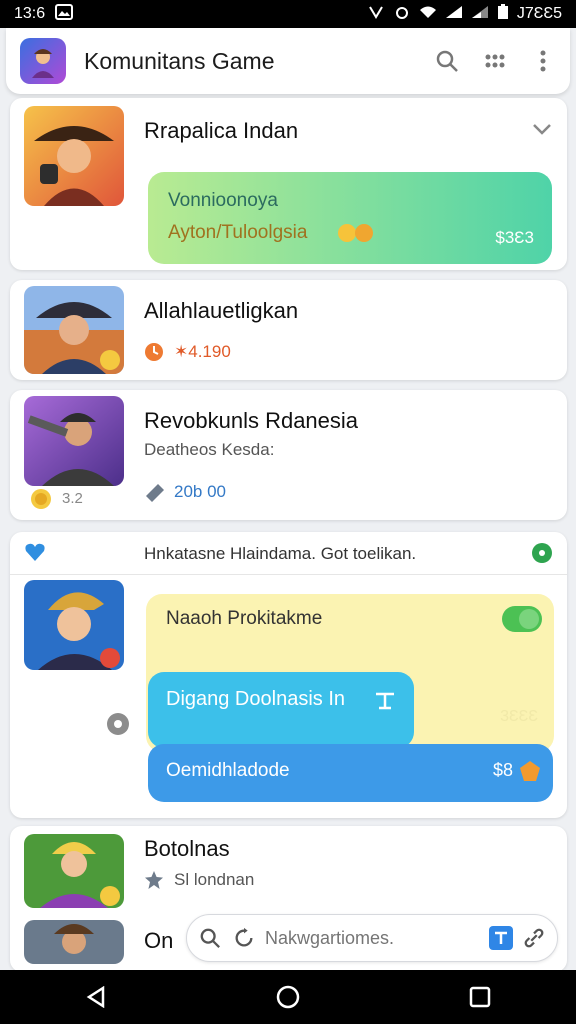  Describe the element at coordinates (480, 14) in the screenshot. I see `signal-2-icon` at that location.